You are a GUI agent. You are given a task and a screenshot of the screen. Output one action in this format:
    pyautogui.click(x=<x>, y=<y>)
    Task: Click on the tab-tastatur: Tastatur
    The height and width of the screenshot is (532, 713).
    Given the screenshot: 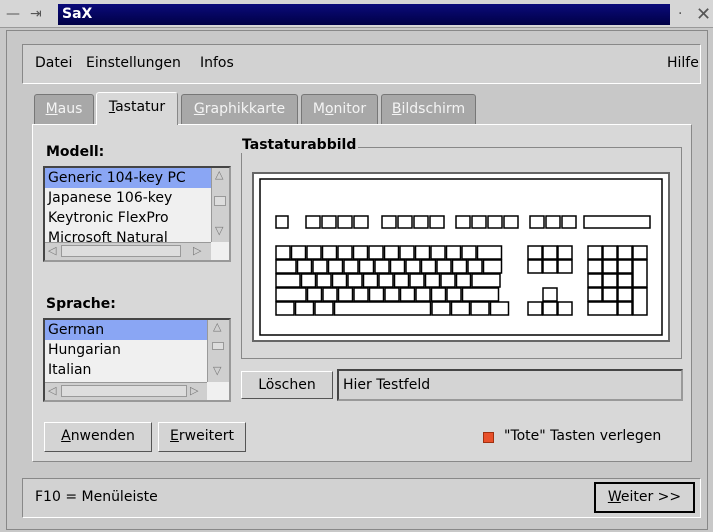 What is the action you would take?
    pyautogui.click(x=137, y=108)
    